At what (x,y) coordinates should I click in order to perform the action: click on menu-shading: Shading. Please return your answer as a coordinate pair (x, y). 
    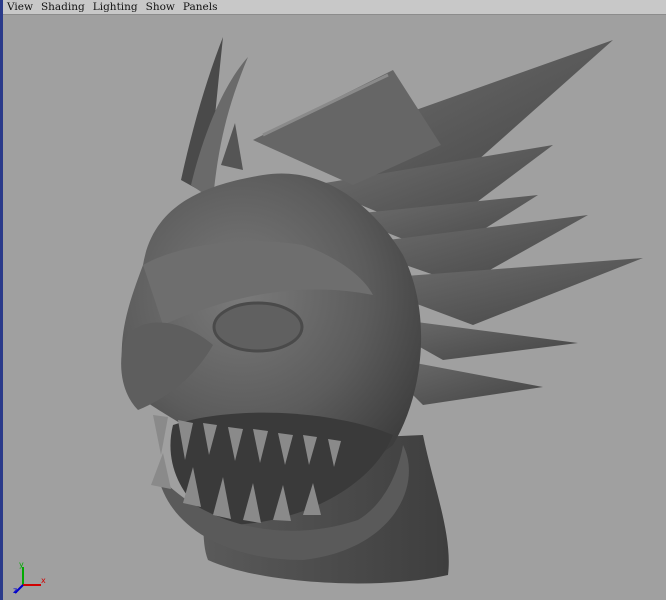
    Looking at the image, I should click on (63, 7).